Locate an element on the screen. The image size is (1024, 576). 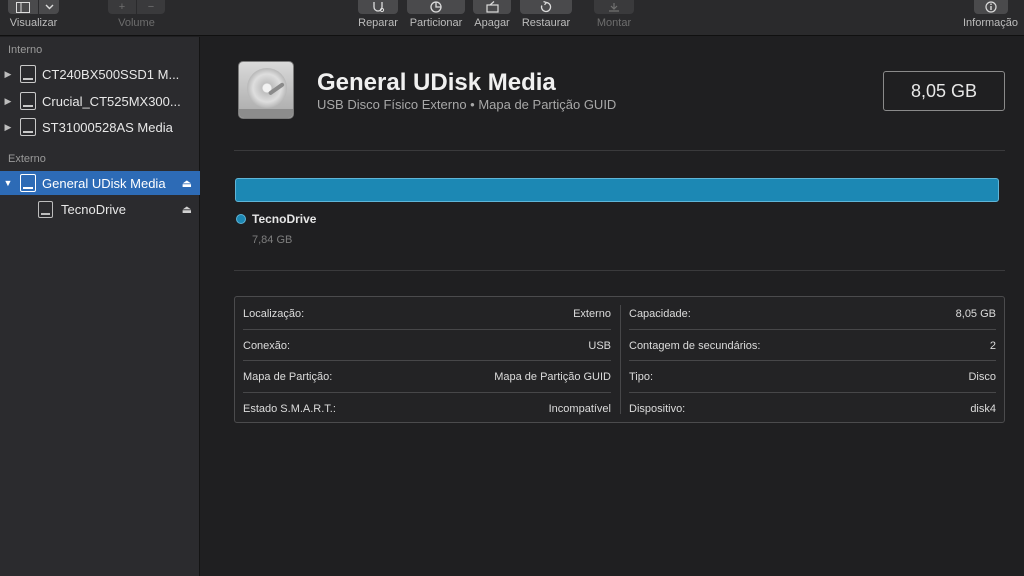
partition-button: Particionar is located at coordinates (436, 14).